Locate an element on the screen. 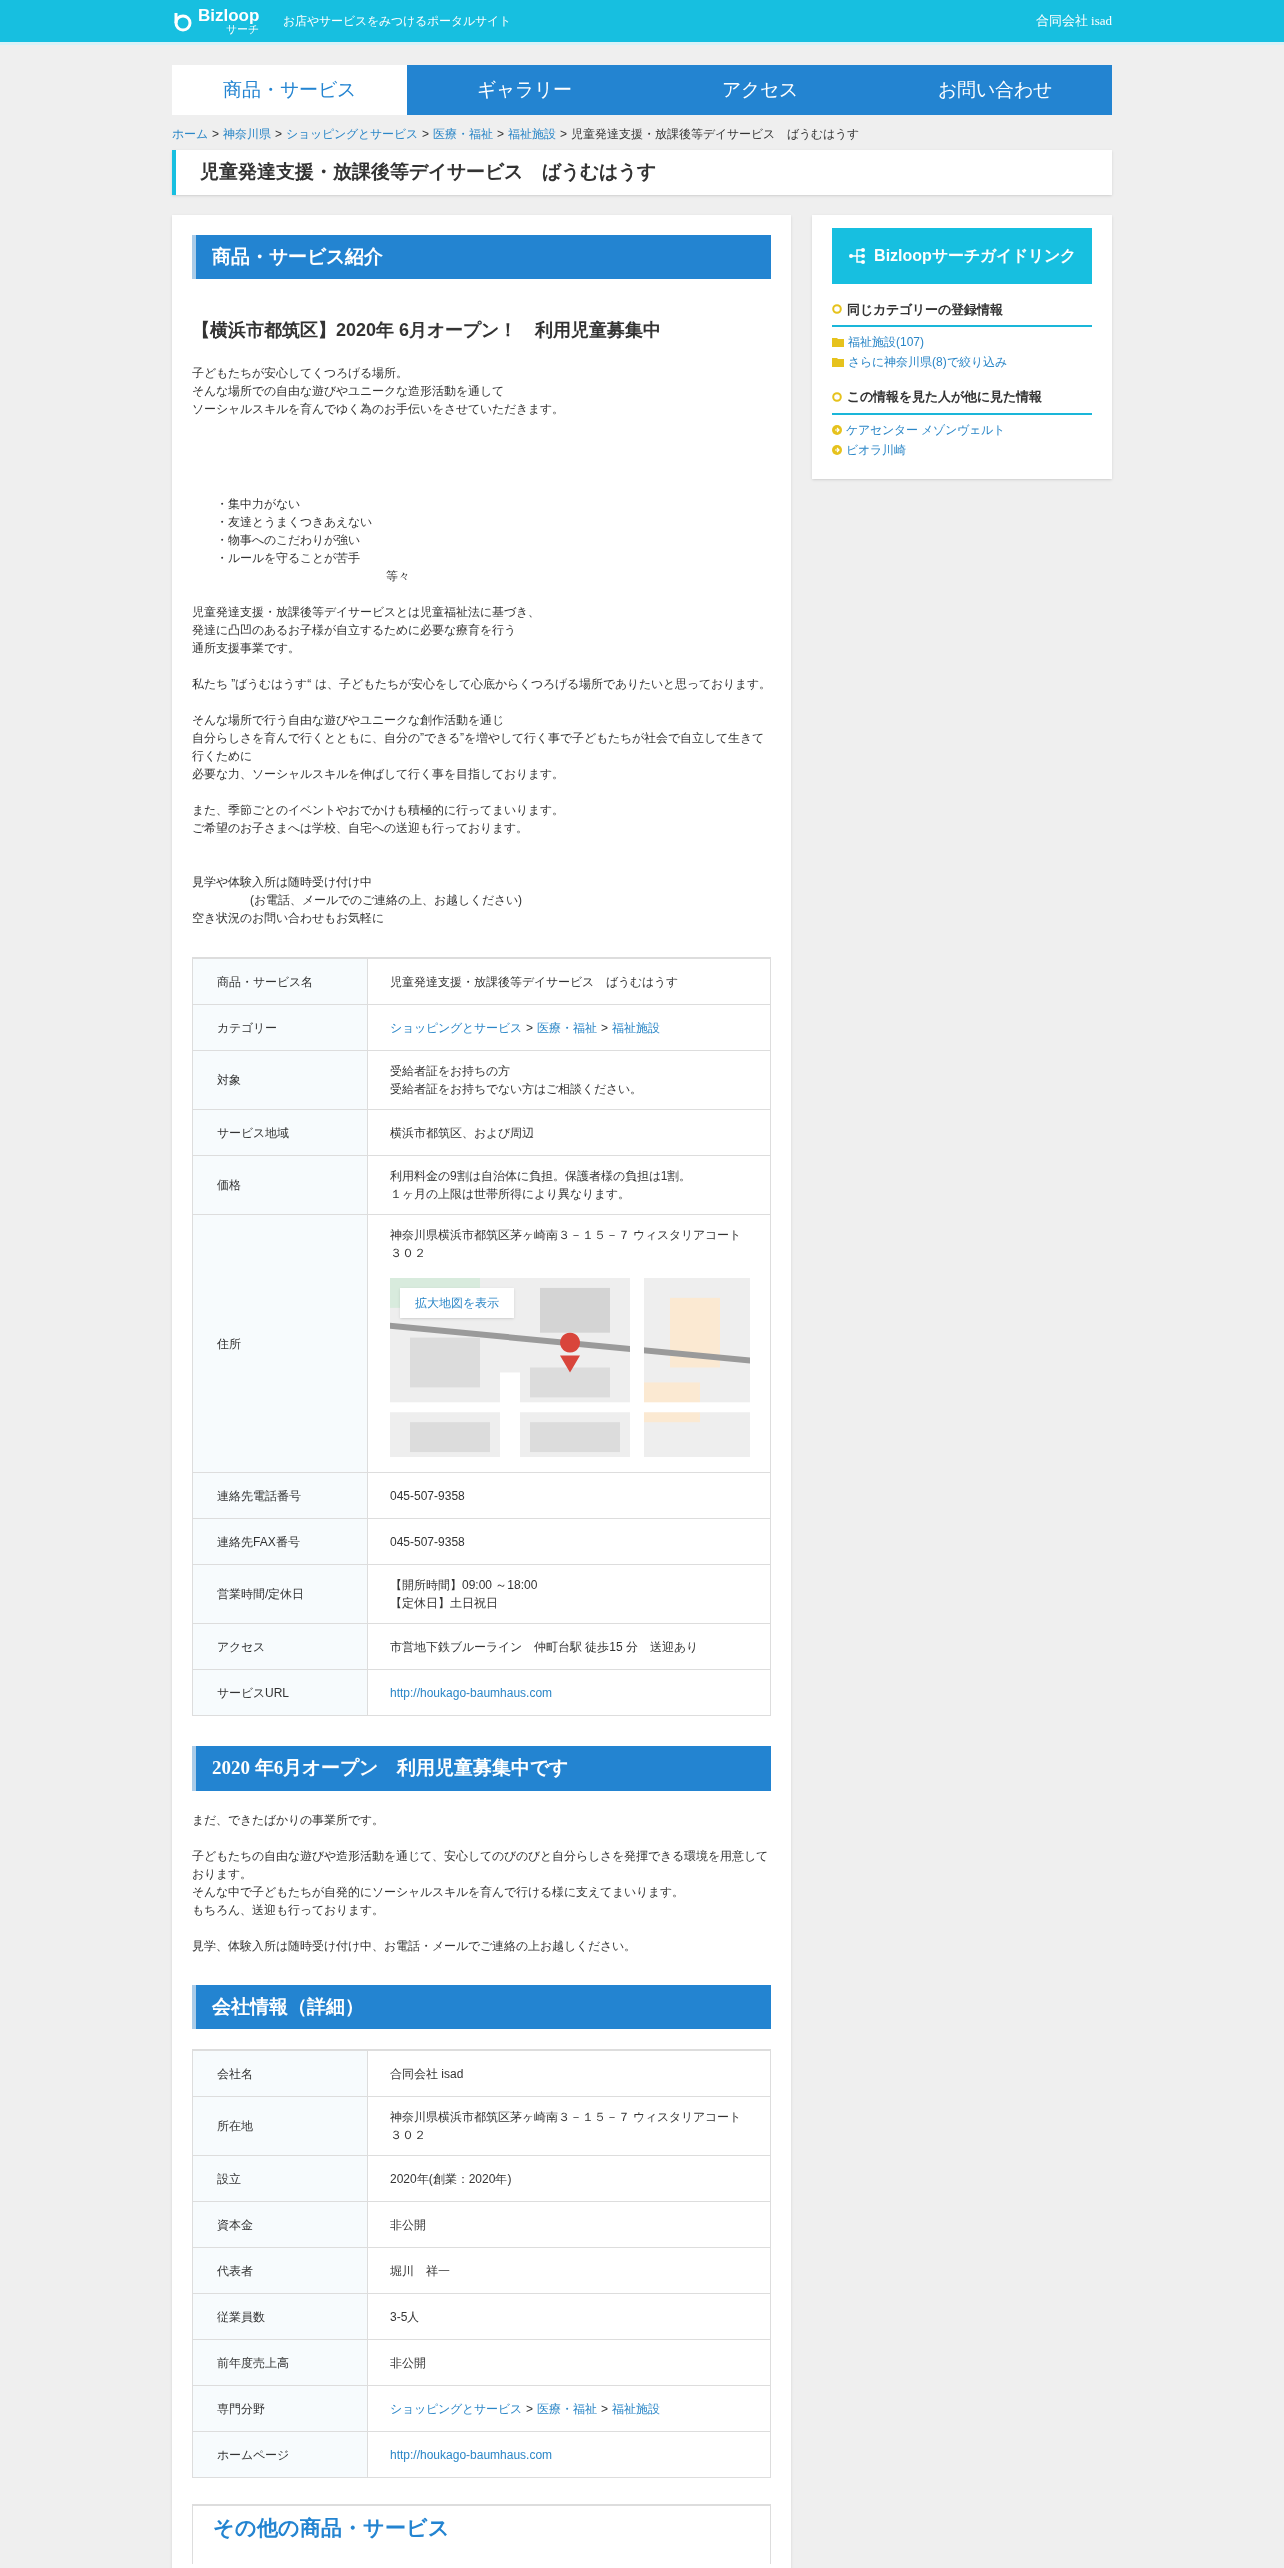 This screenshot has width=1284, height=2568. table-label: 価格 is located at coordinates (280, 1185).